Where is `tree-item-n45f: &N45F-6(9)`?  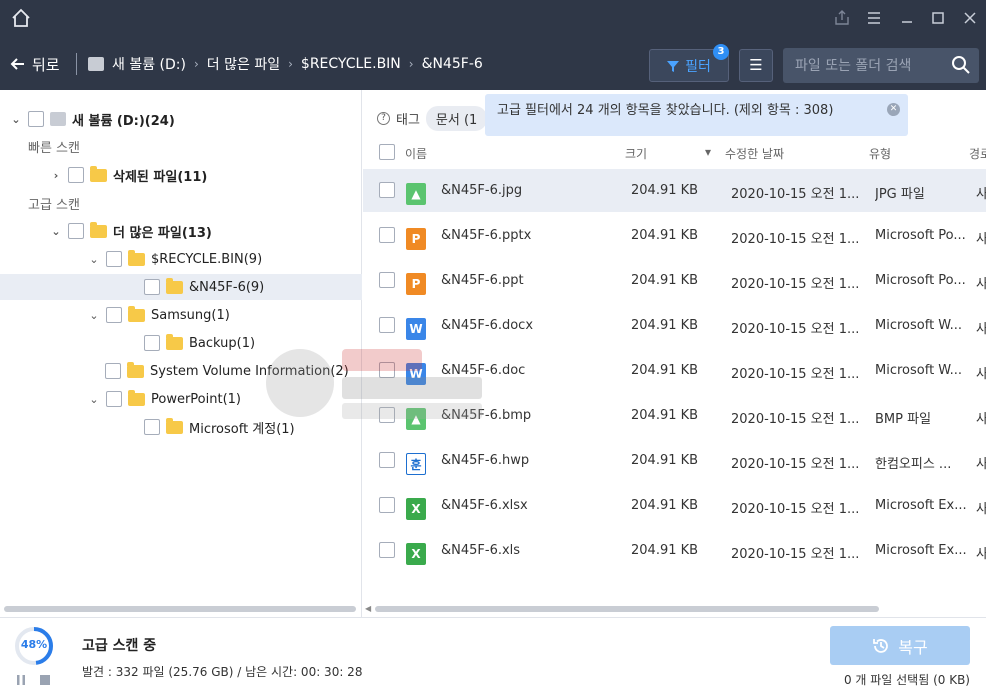 tree-item-n45f: &N45F-6(9) is located at coordinates (181, 287).